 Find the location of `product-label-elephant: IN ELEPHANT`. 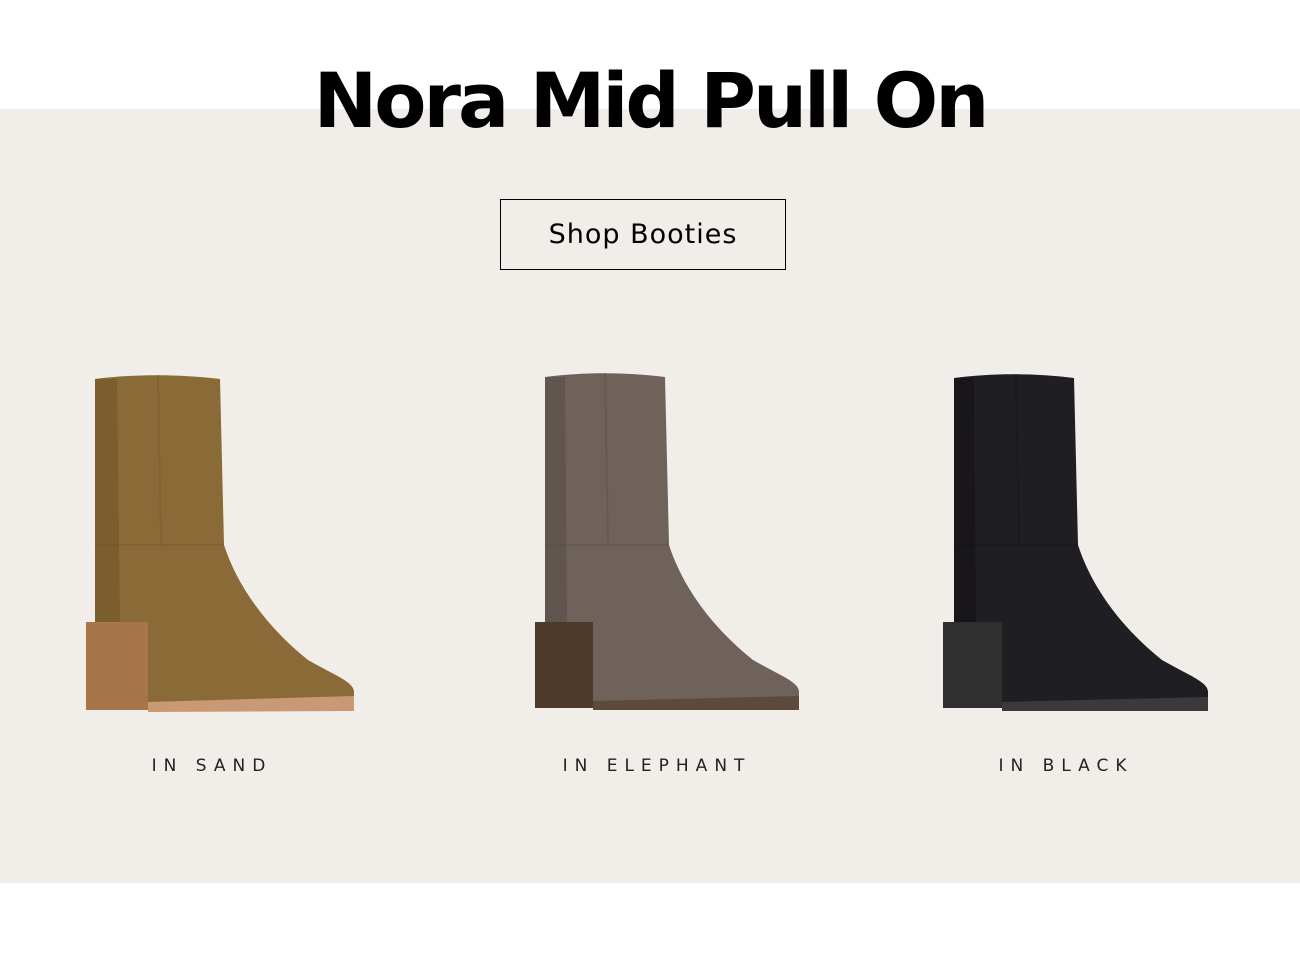

product-label-elephant: IN ELEPHANT is located at coordinates (657, 766).